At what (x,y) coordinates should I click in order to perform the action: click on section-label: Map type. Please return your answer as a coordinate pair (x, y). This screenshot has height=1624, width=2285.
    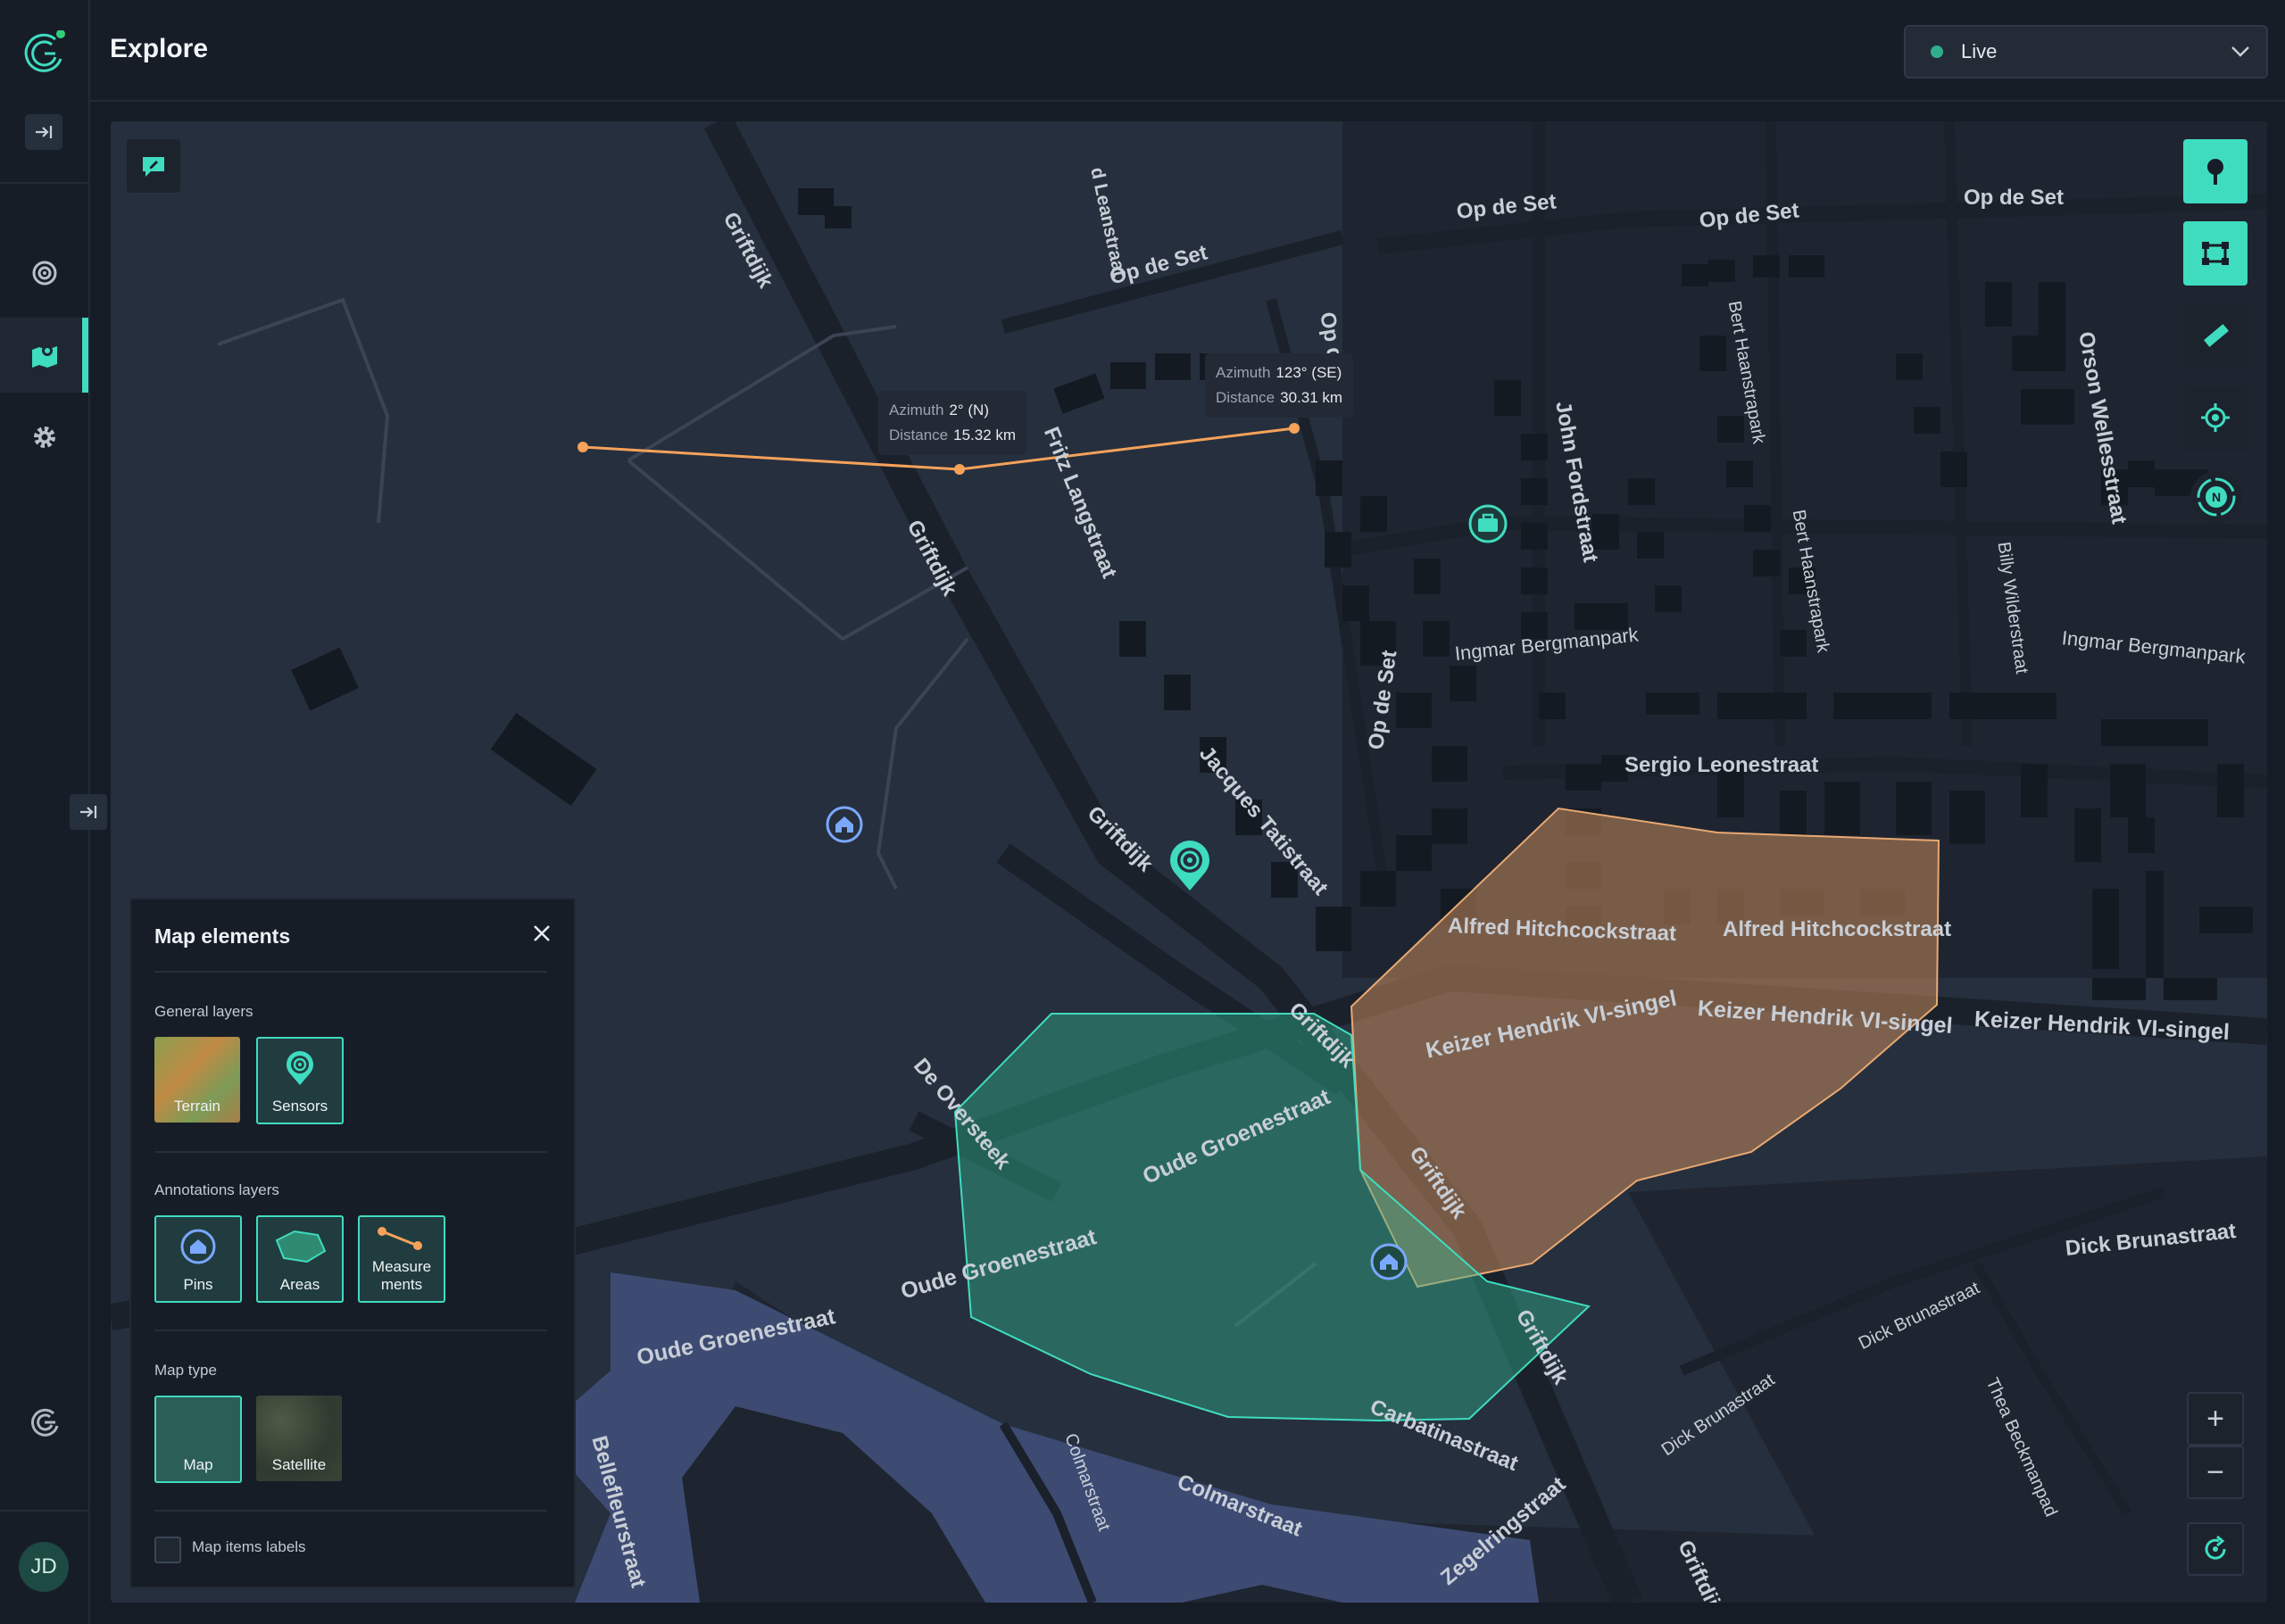
    Looking at the image, I should click on (185, 1370).